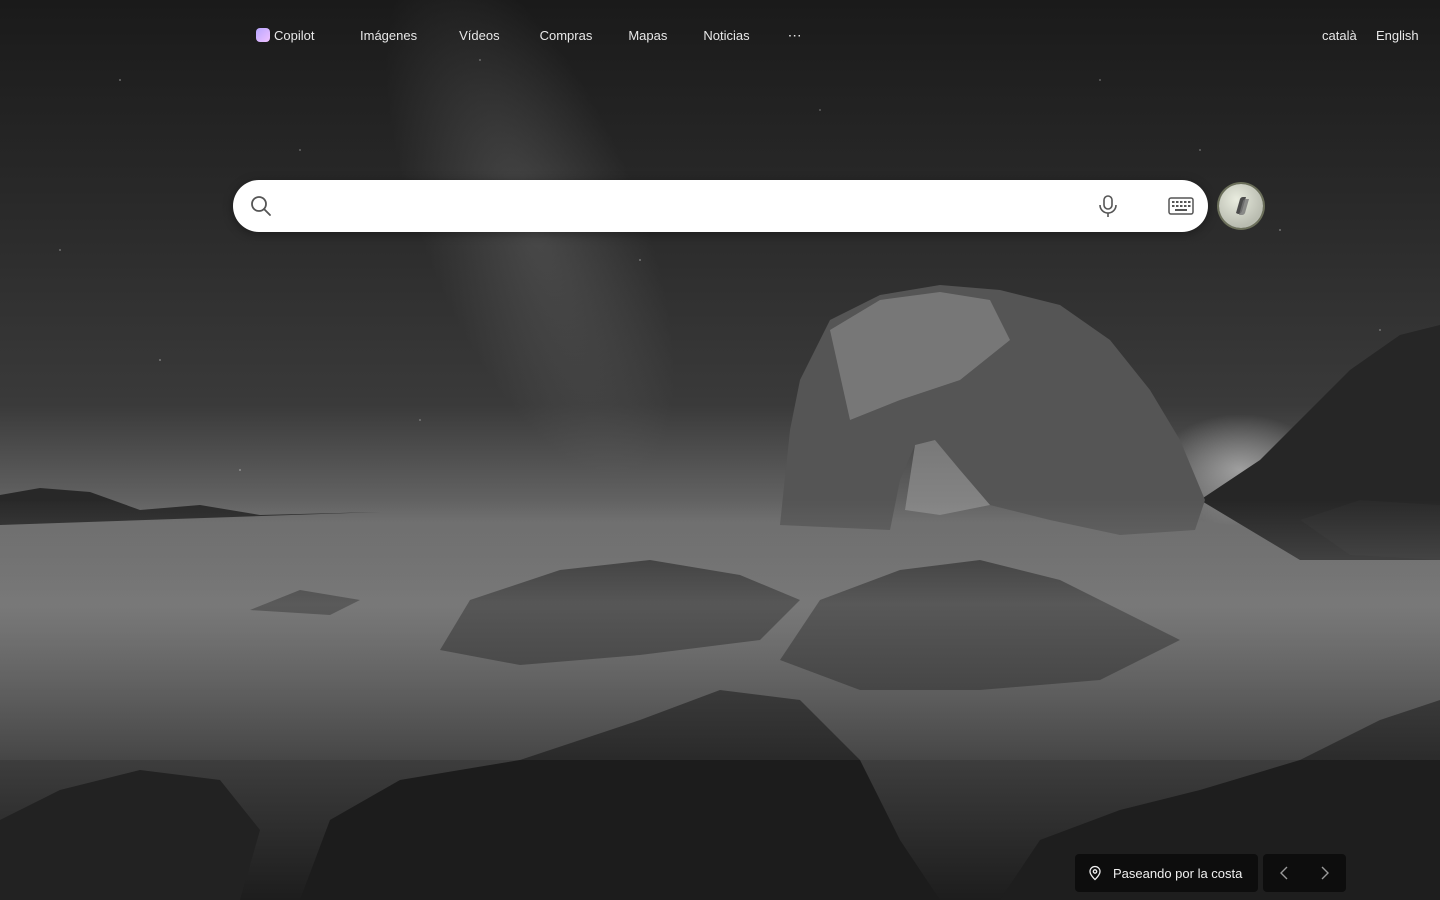  I want to click on location-pin-icon, so click(1095, 873).